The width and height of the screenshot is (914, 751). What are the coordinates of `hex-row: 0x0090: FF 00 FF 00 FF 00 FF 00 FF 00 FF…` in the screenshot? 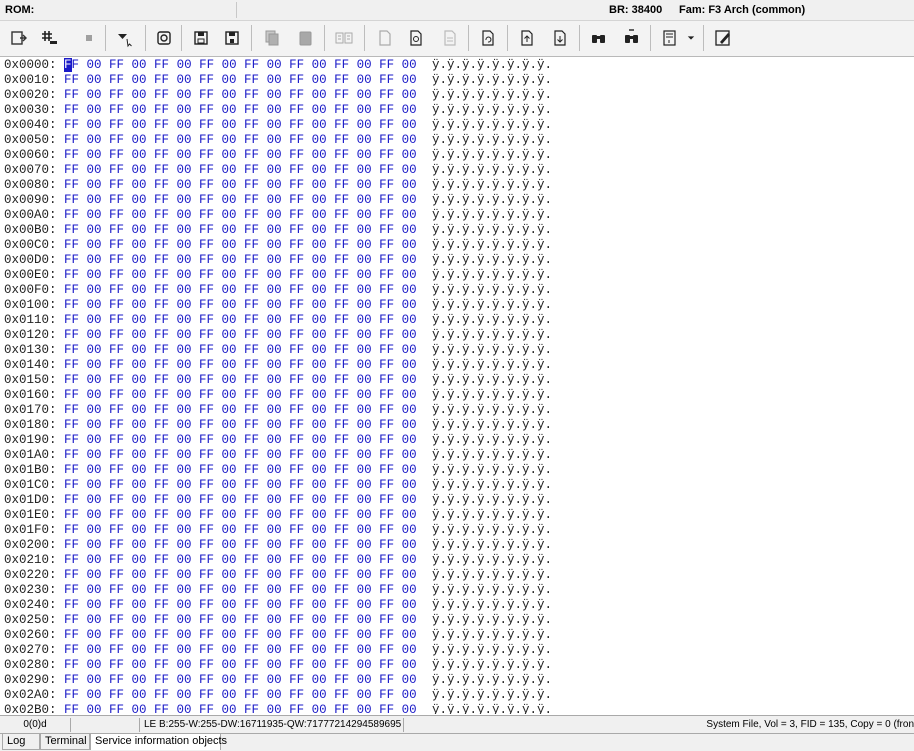 It's located at (278, 200).